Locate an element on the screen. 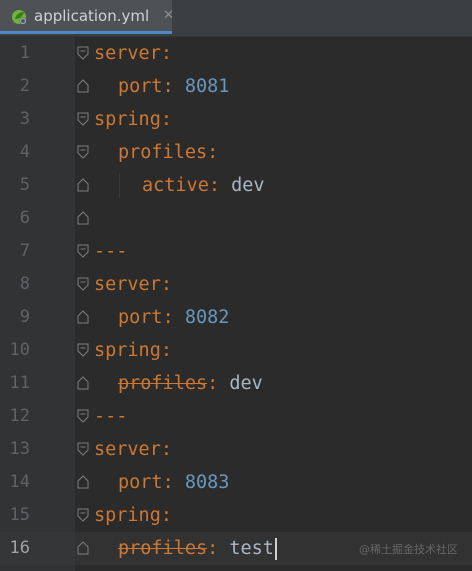 This screenshot has height=571, width=472. line-number: 12 is located at coordinates (19, 416).